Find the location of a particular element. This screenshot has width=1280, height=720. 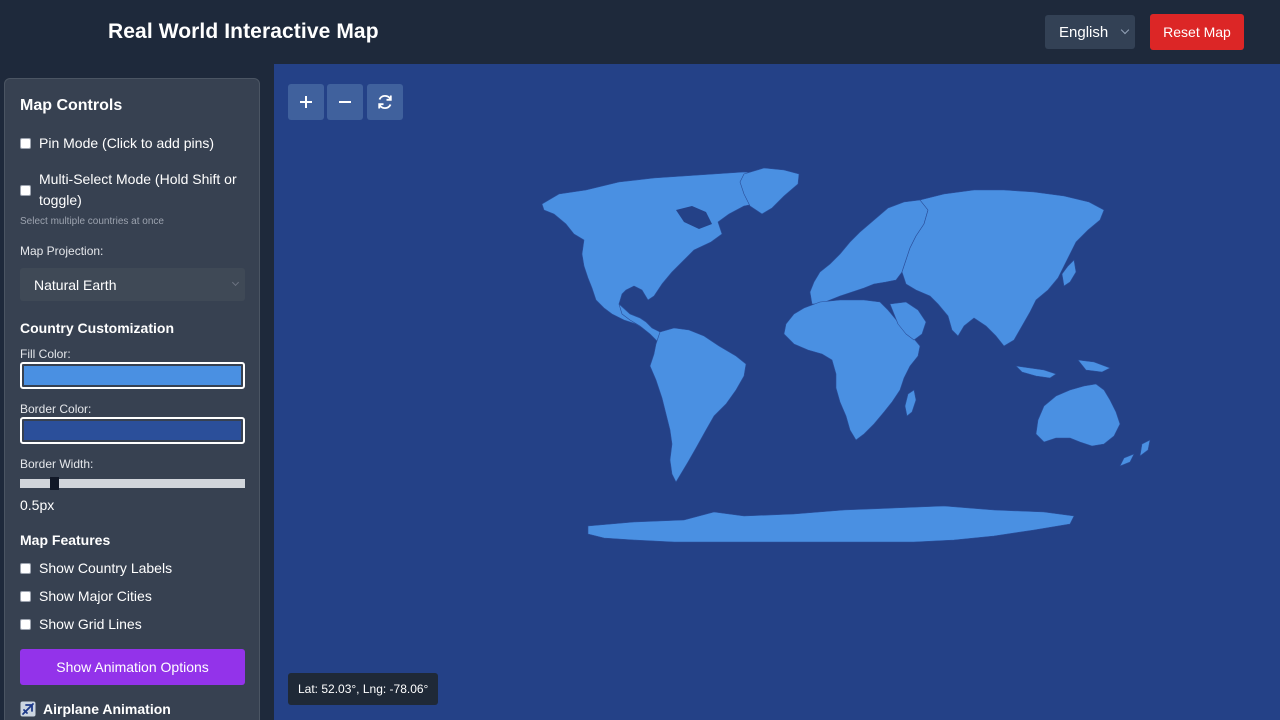

language-value: English is located at coordinates (1084, 32).